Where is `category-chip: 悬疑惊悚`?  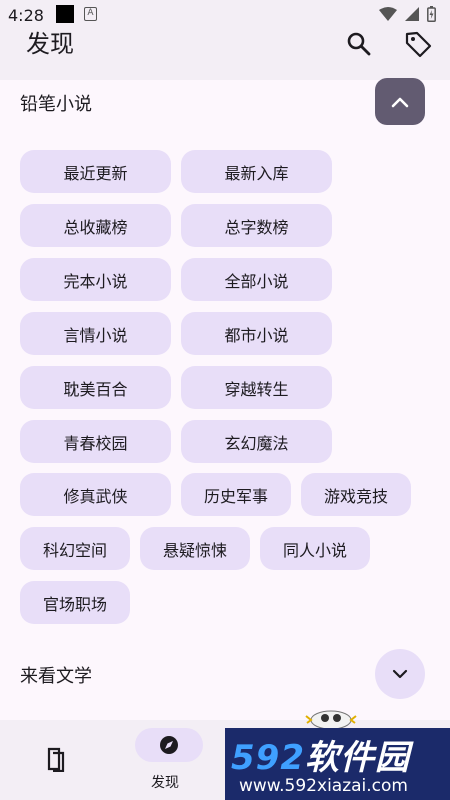 category-chip: 悬疑惊悚 is located at coordinates (195, 548).